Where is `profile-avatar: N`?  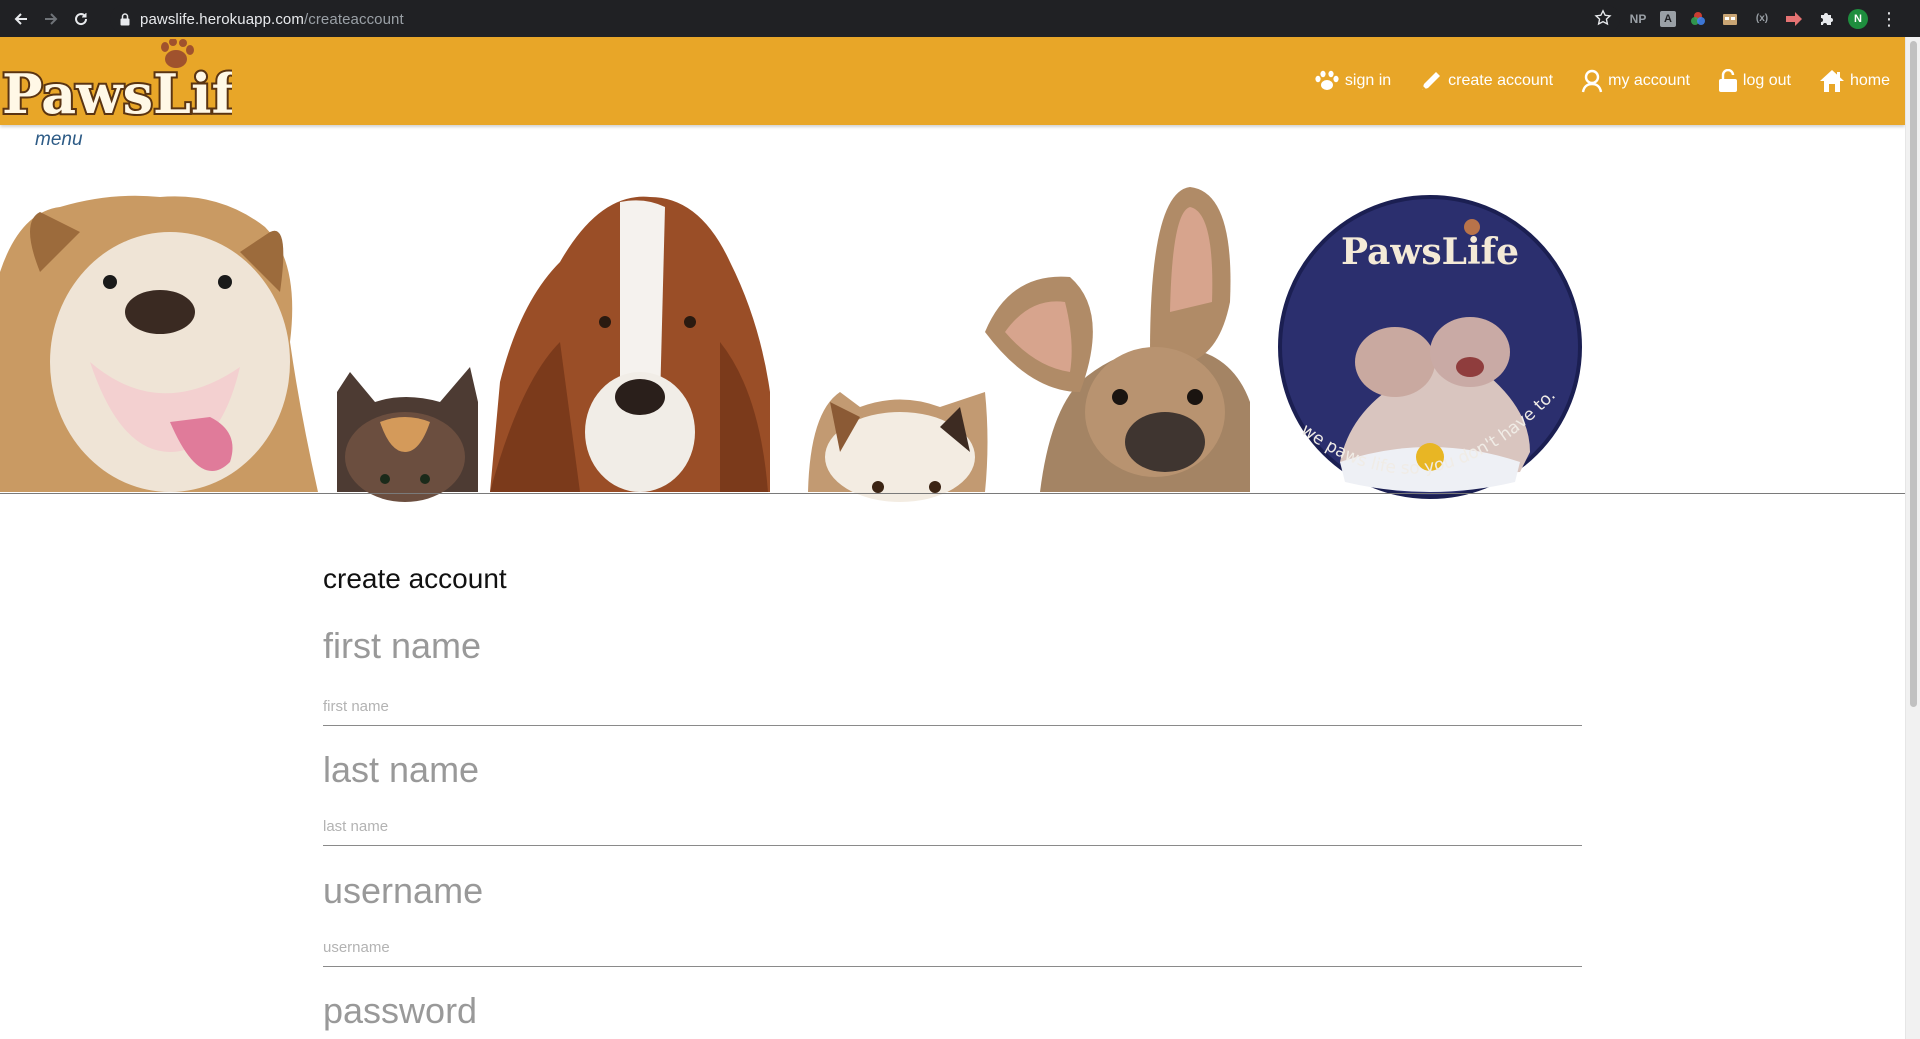
profile-avatar: N is located at coordinates (1858, 18).